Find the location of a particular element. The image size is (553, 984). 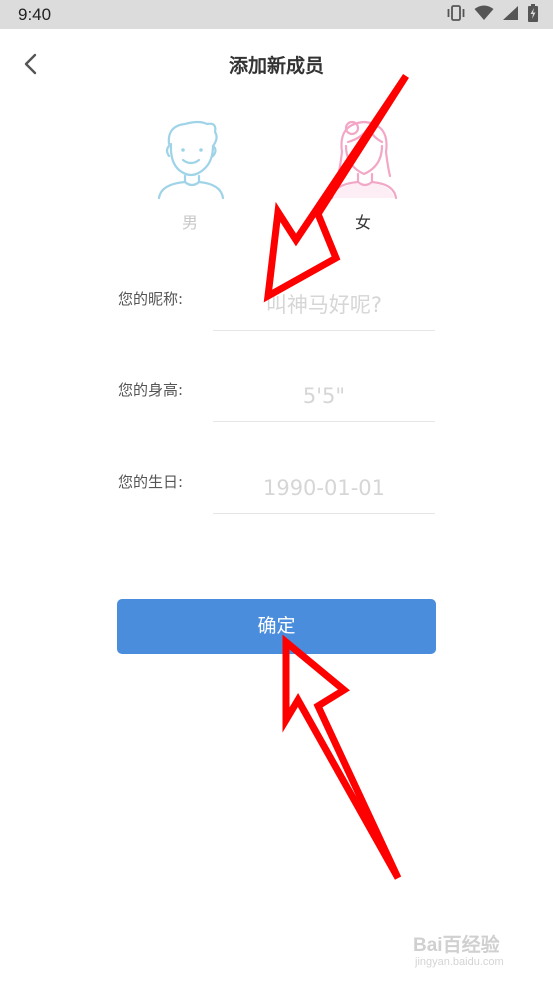

watermark-logo: Bai百经验 is located at coordinates (456, 945).